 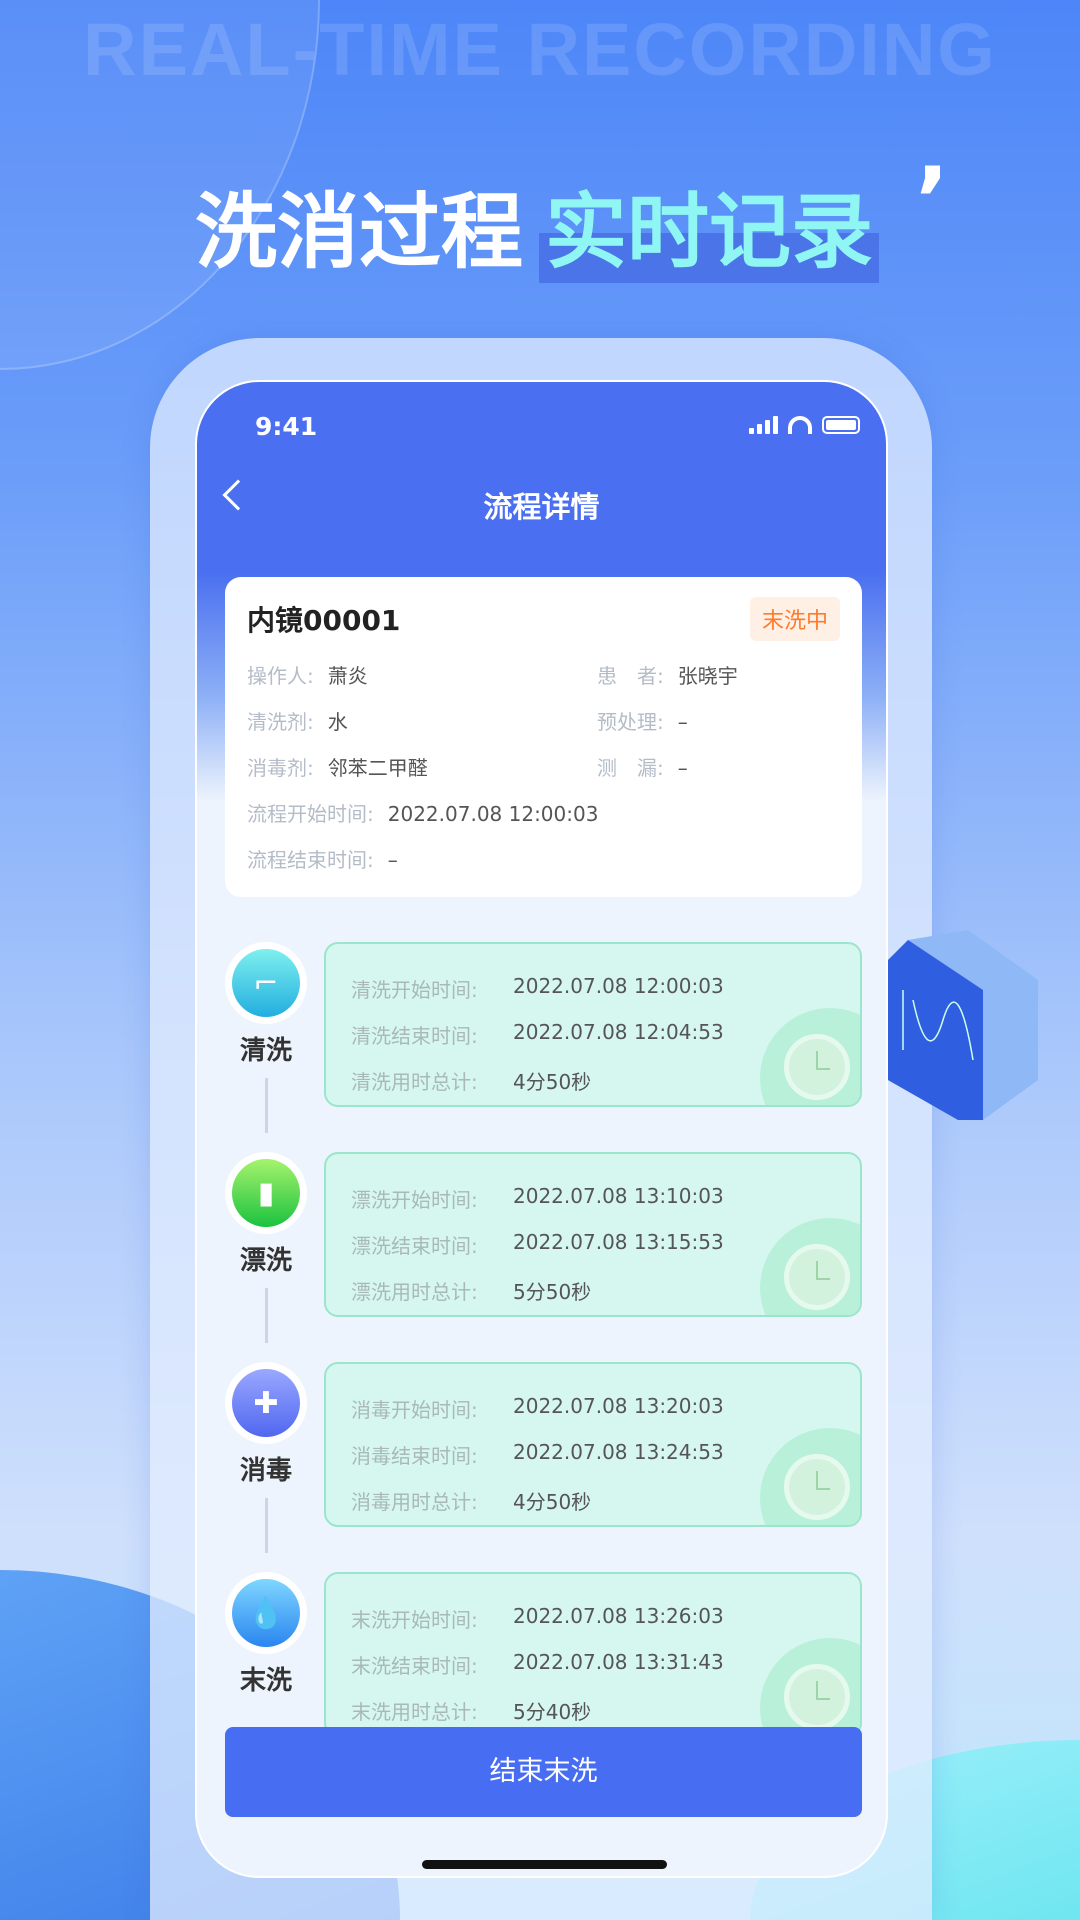 What do you see at coordinates (541, 507) in the screenshot?
I see `page-title: 流程详情` at bounding box center [541, 507].